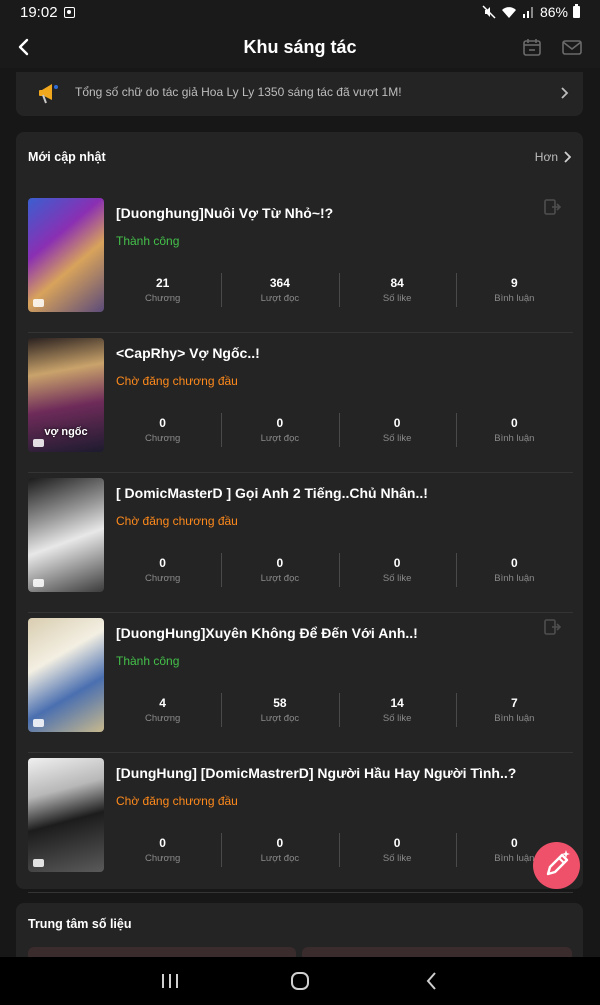 The height and width of the screenshot is (1005, 600). I want to click on more-label: Hơn, so click(546, 157).